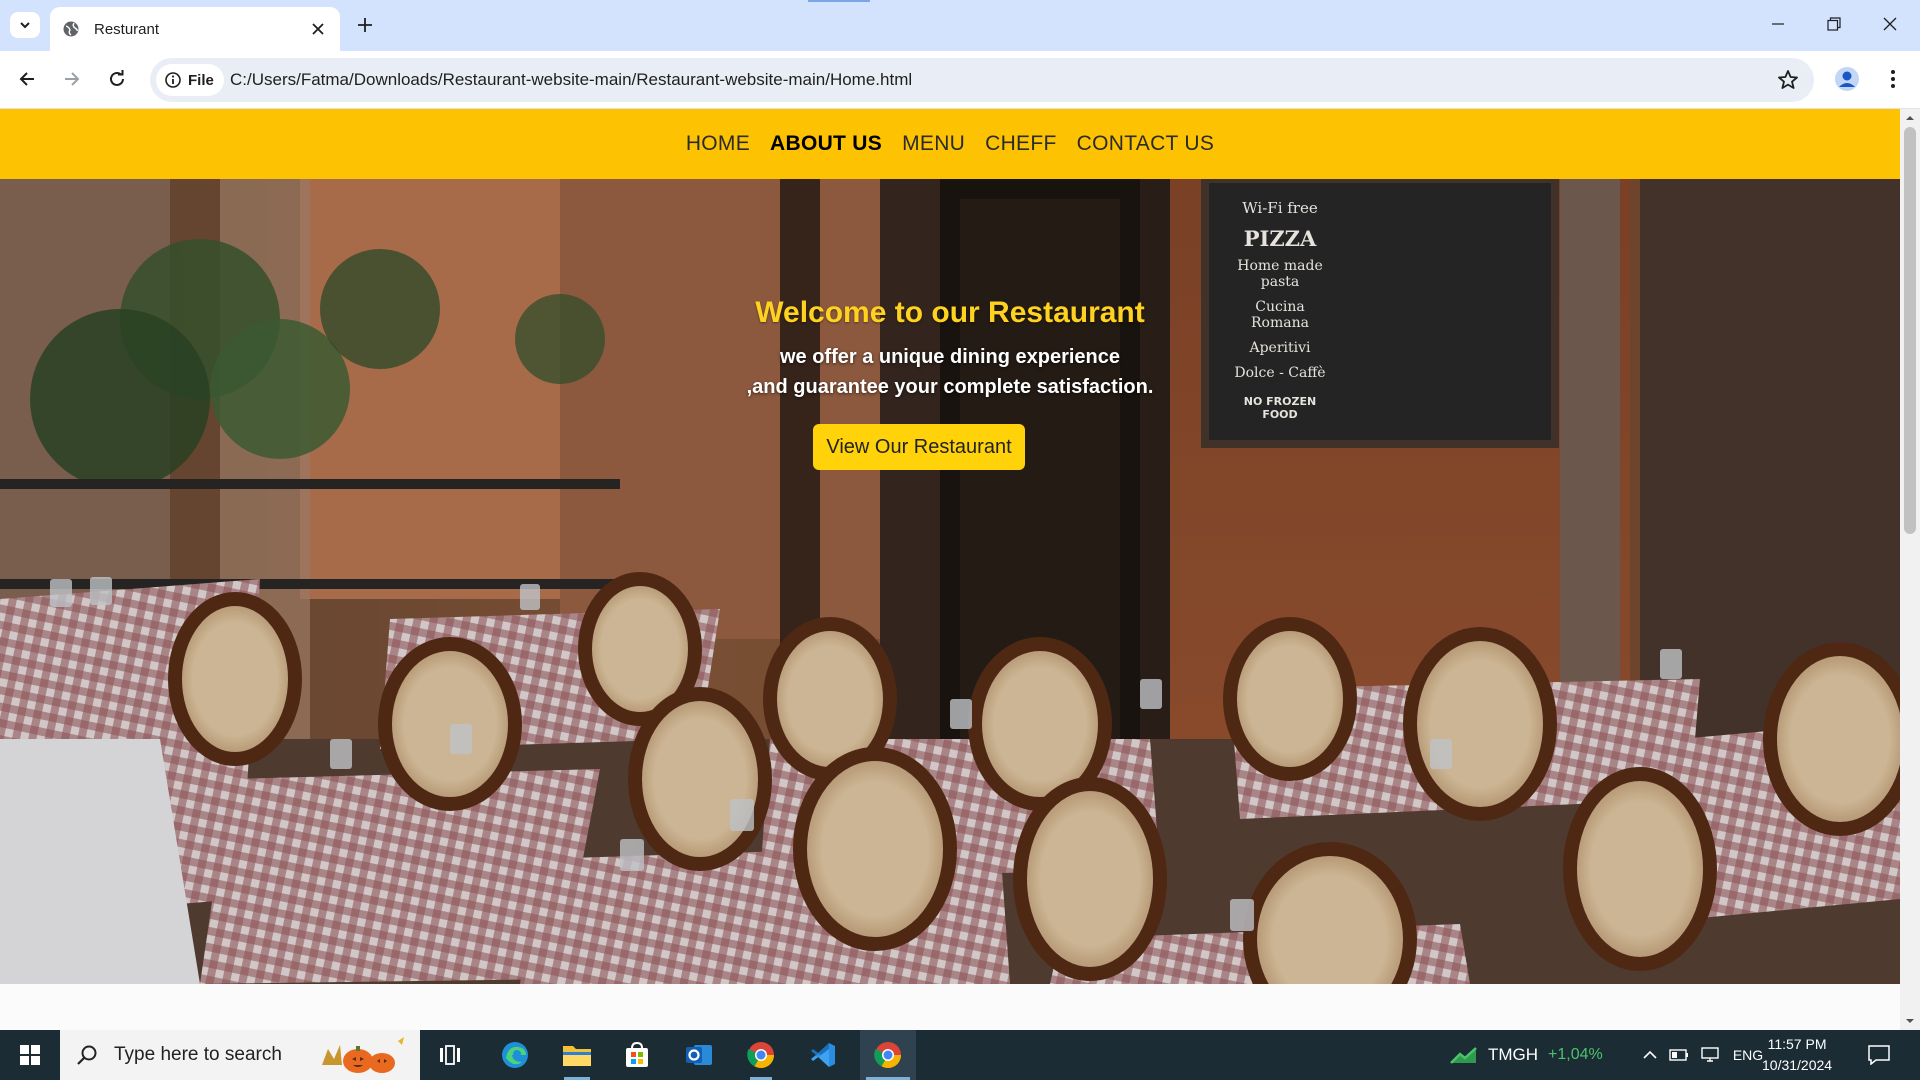 The image size is (1920, 1080). What do you see at coordinates (363, 1055) in the screenshot?
I see `halloween-pumpkins-icon` at bounding box center [363, 1055].